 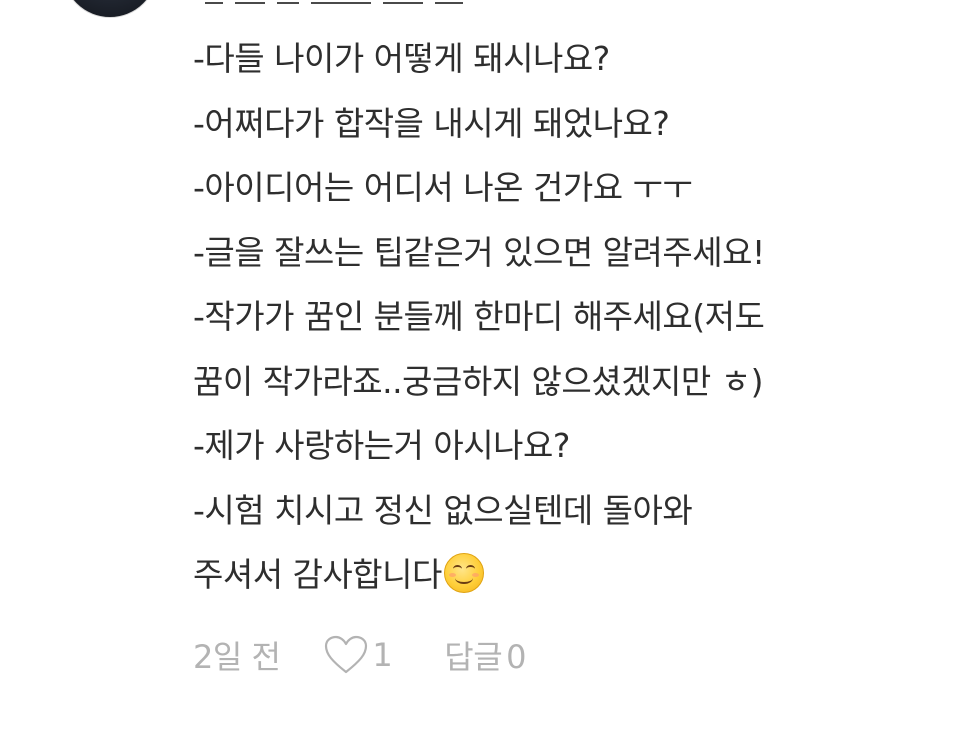 I want to click on username-cut-off, so click(x=370, y=2).